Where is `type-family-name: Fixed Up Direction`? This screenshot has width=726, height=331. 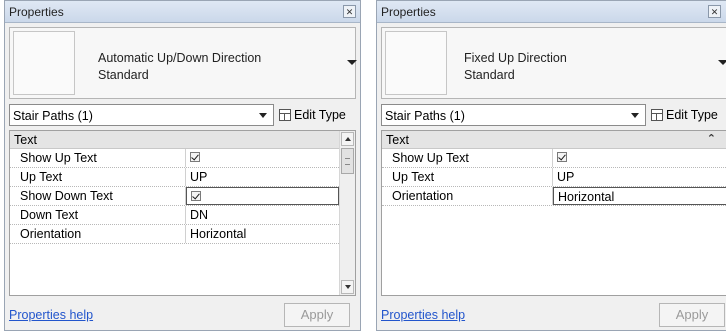
type-family-name: Fixed Up Direction is located at coordinates (515, 58).